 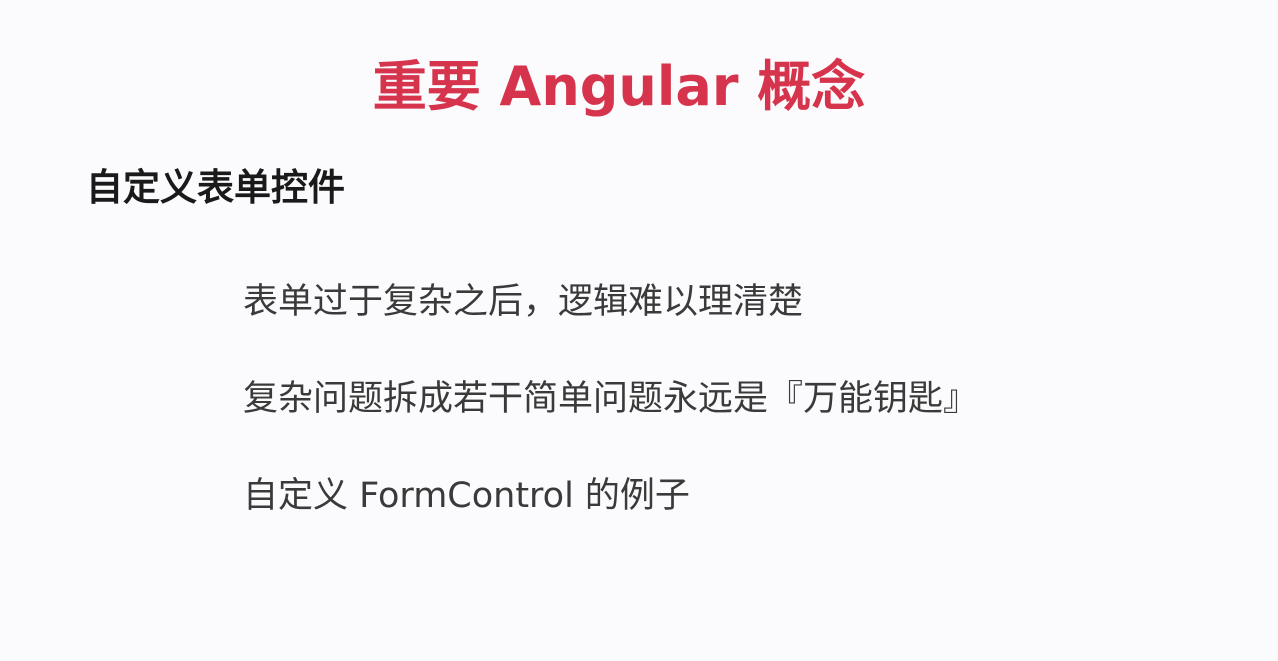 What do you see at coordinates (611, 399) in the screenshot?
I see `bullet-item: 复杂问题拆成若干简单问题永远是『万能钥匙』` at bounding box center [611, 399].